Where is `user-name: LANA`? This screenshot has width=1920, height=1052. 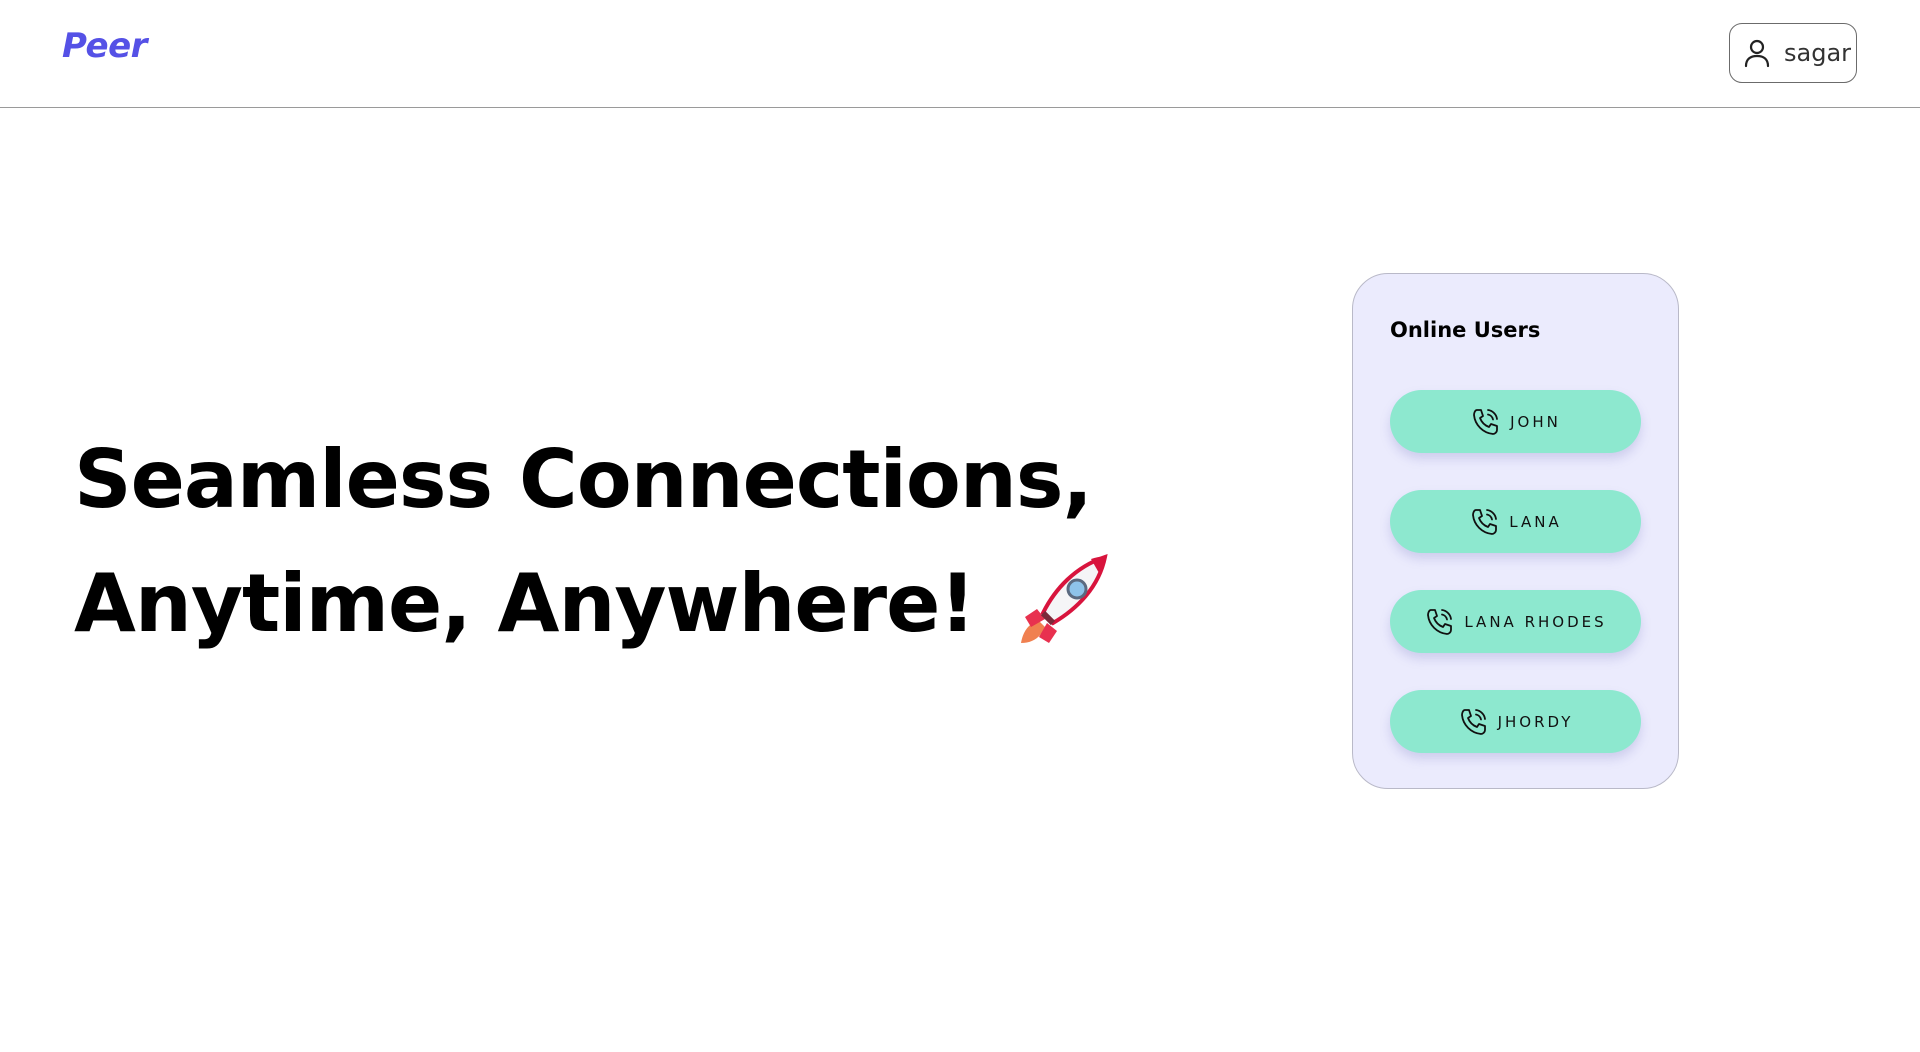 user-name: LANA is located at coordinates (1535, 521).